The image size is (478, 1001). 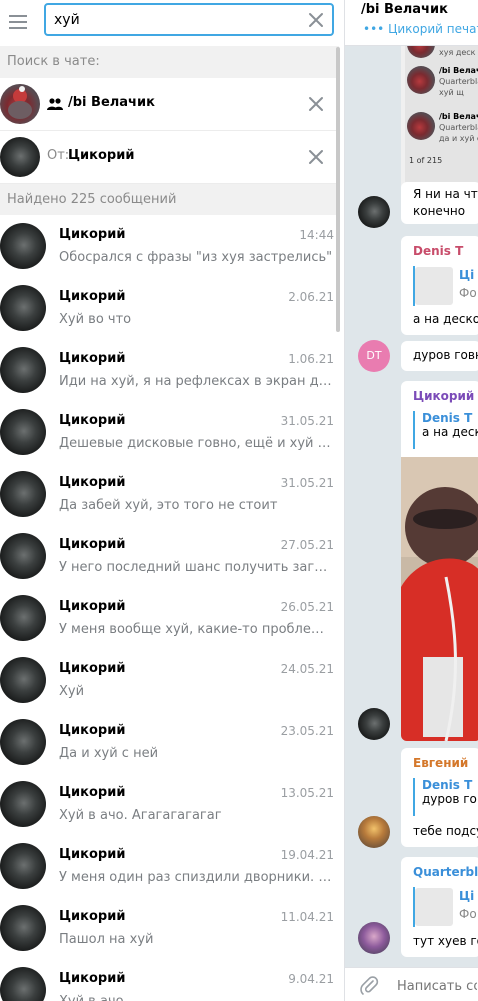 I want to click on reply-preview: Denis T дуров го, so click(x=445, y=797).